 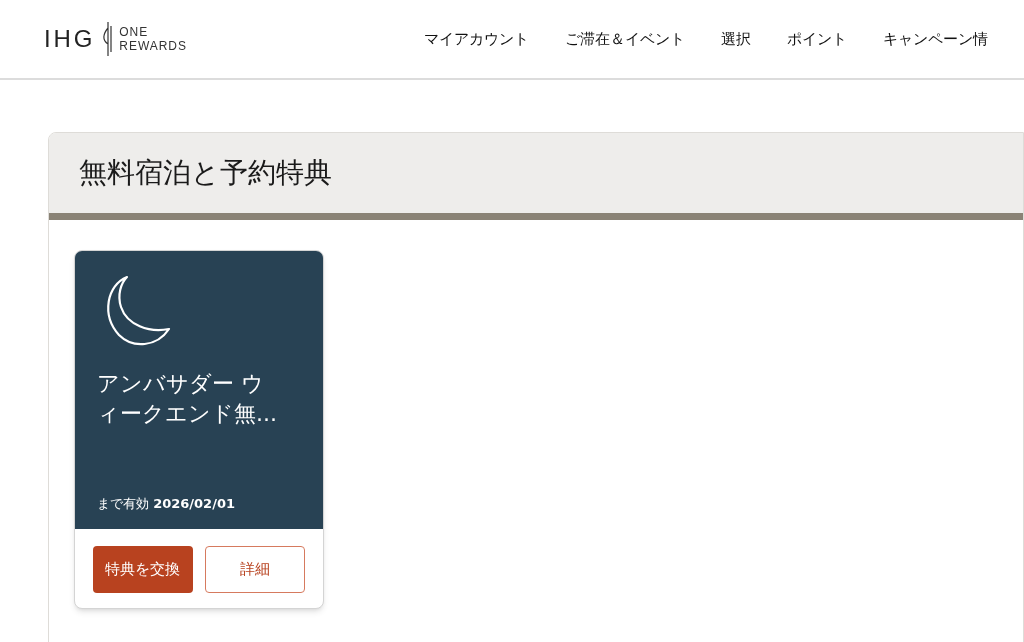 What do you see at coordinates (255, 569) in the screenshot?
I see `details-button: 詳細` at bounding box center [255, 569].